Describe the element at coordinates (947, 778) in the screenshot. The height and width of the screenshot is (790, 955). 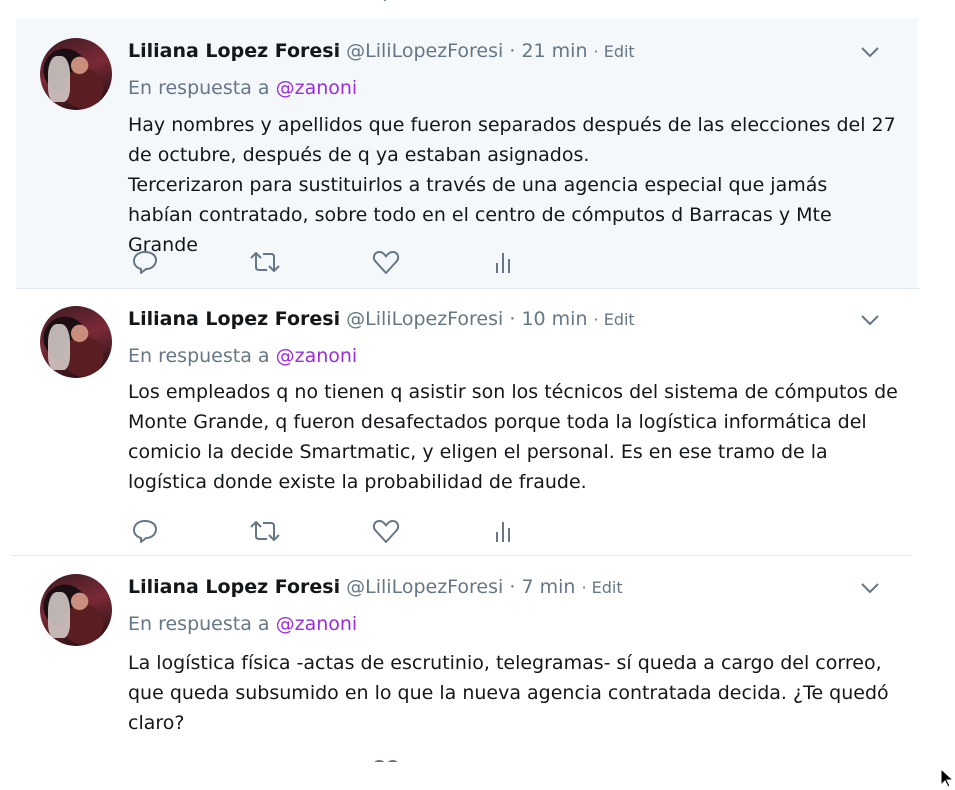
I see `mouse-cursor-icon` at that location.